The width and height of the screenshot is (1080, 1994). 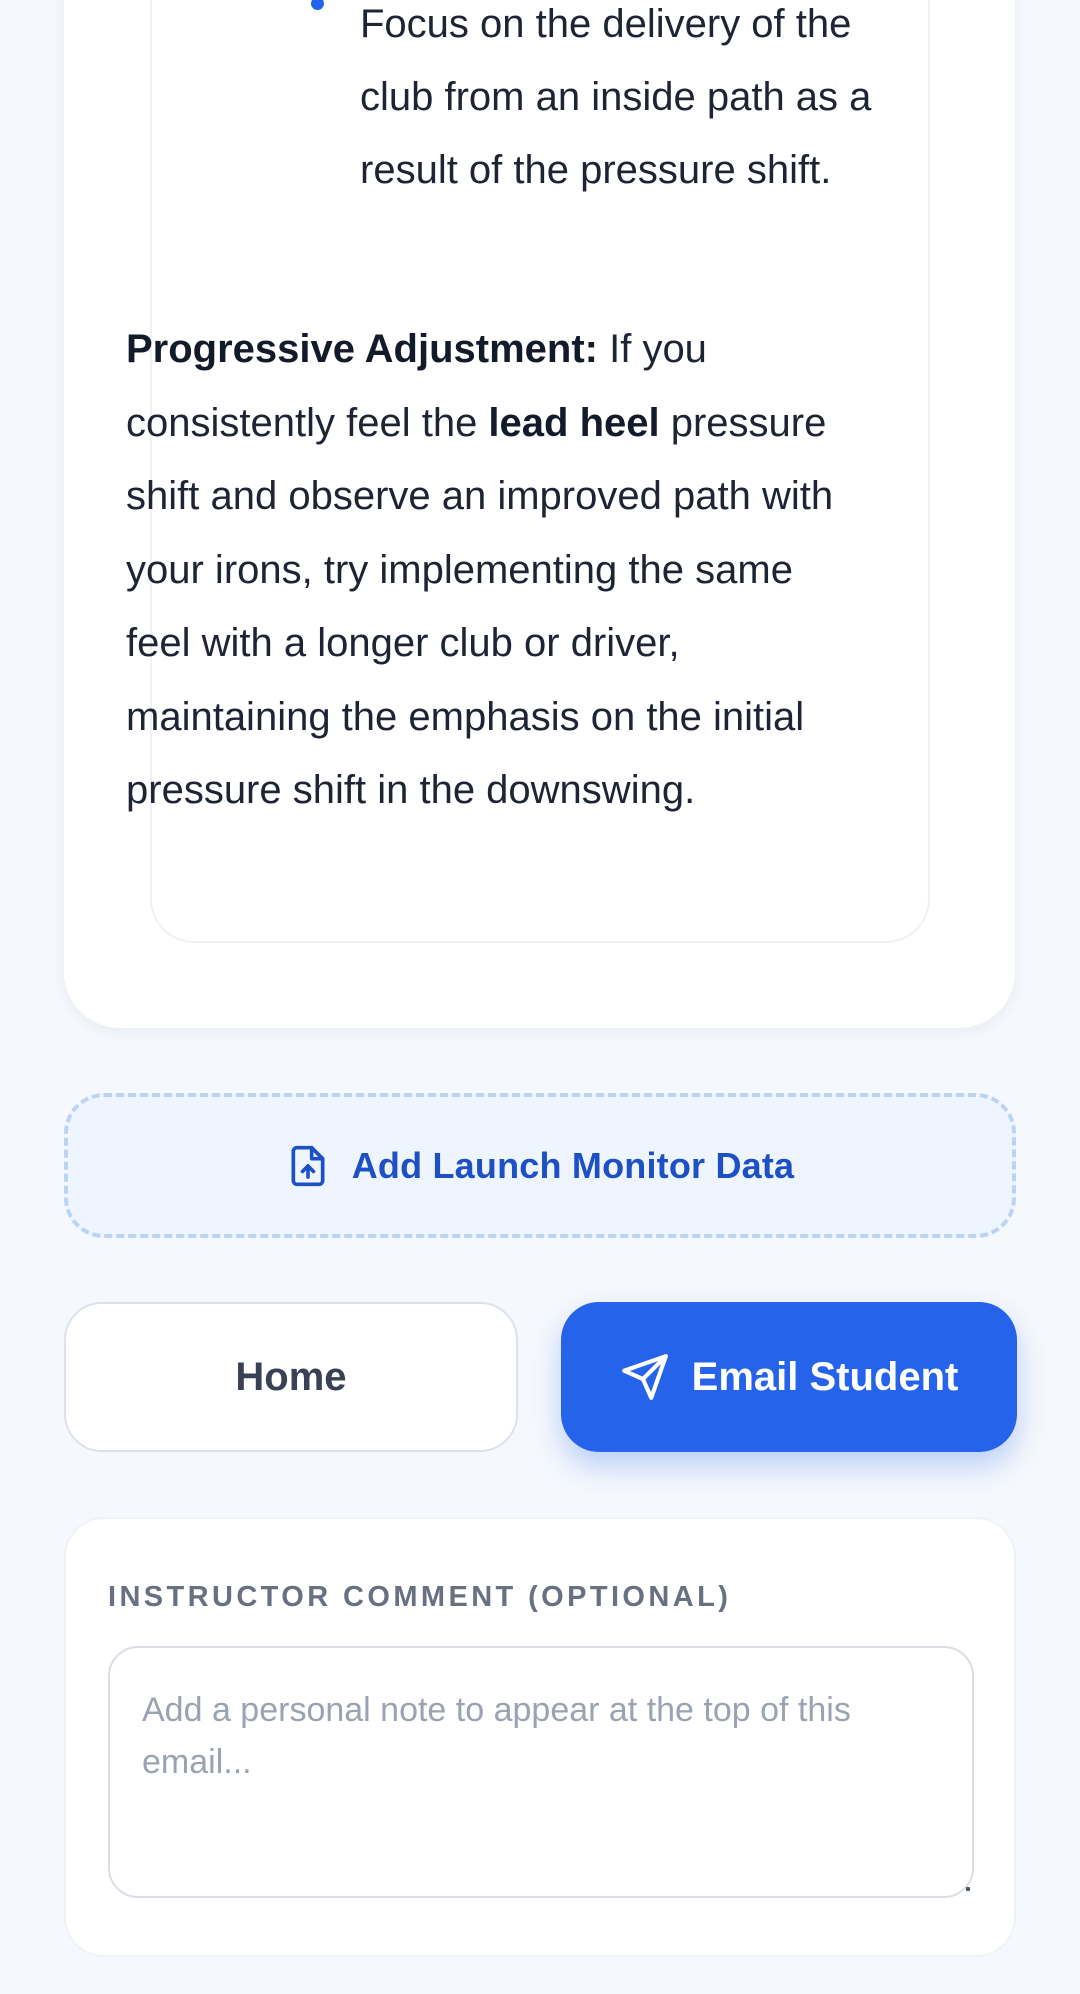 I want to click on email-student-button: Email Student, so click(x=789, y=1377).